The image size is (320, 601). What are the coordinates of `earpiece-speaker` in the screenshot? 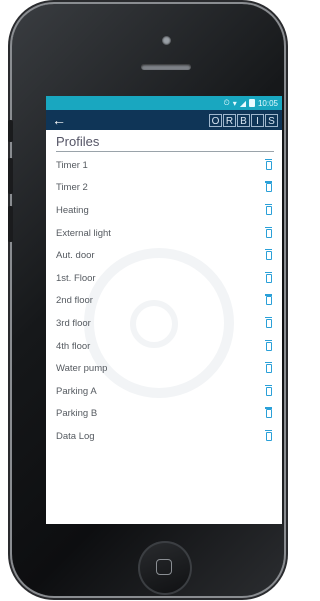 It's located at (166, 67).